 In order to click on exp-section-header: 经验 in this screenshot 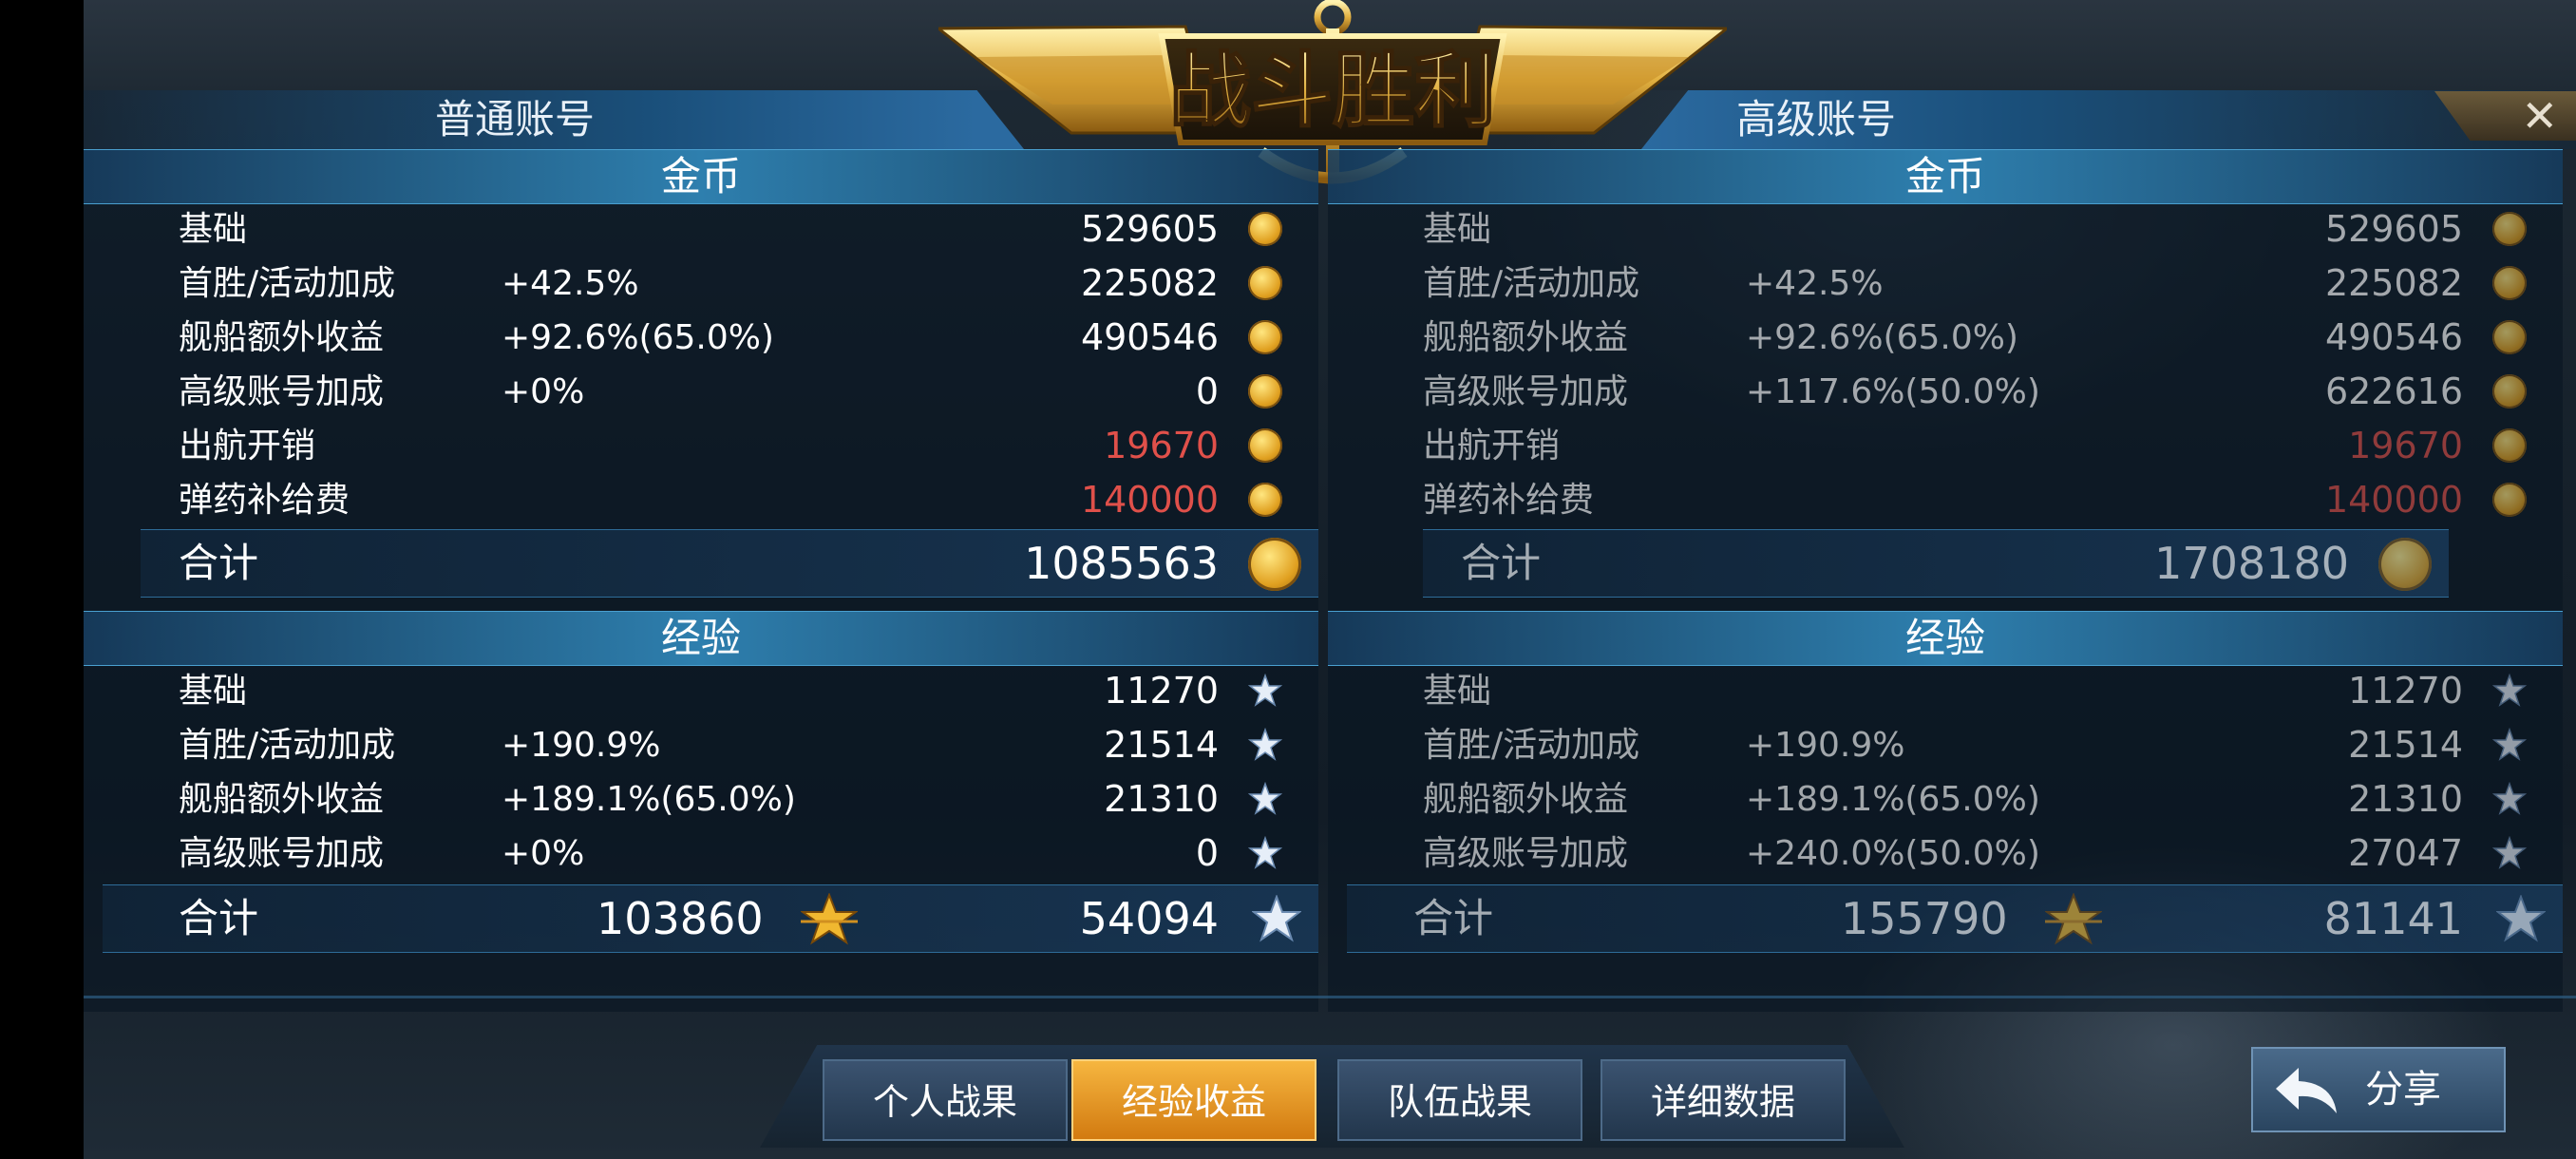, I will do `click(1946, 638)`.